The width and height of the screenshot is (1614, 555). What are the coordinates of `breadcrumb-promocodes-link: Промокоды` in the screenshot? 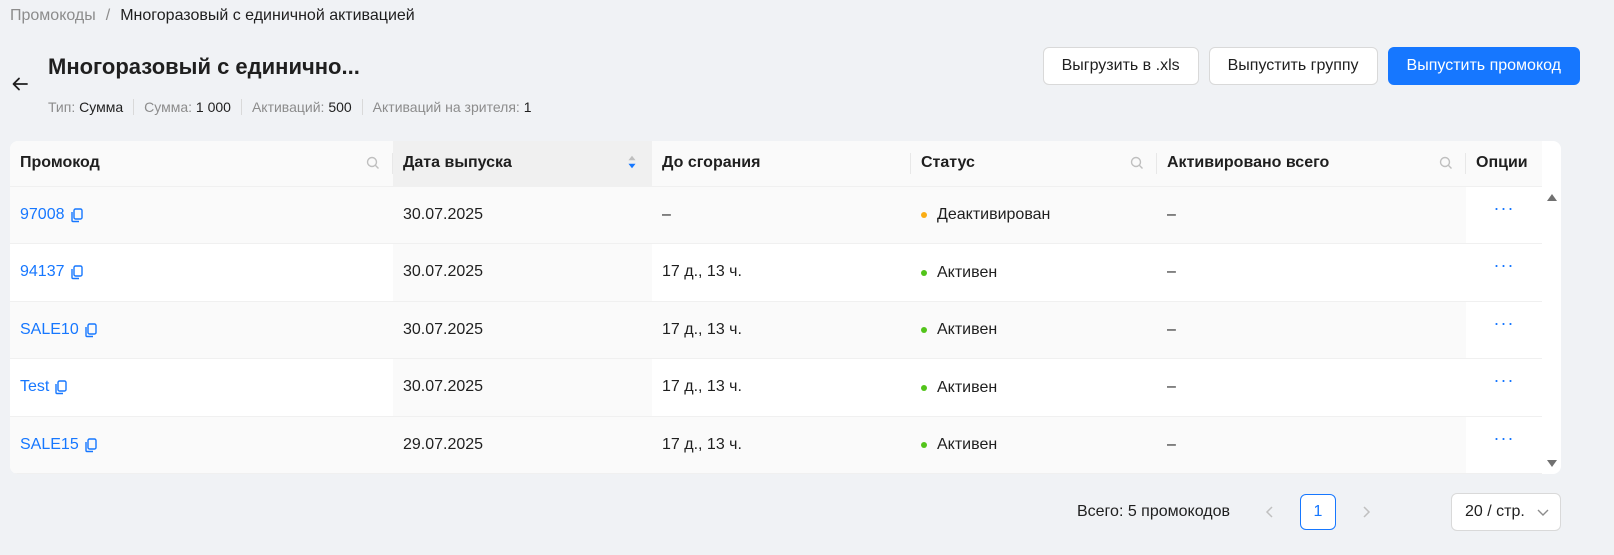 It's located at (53, 16).